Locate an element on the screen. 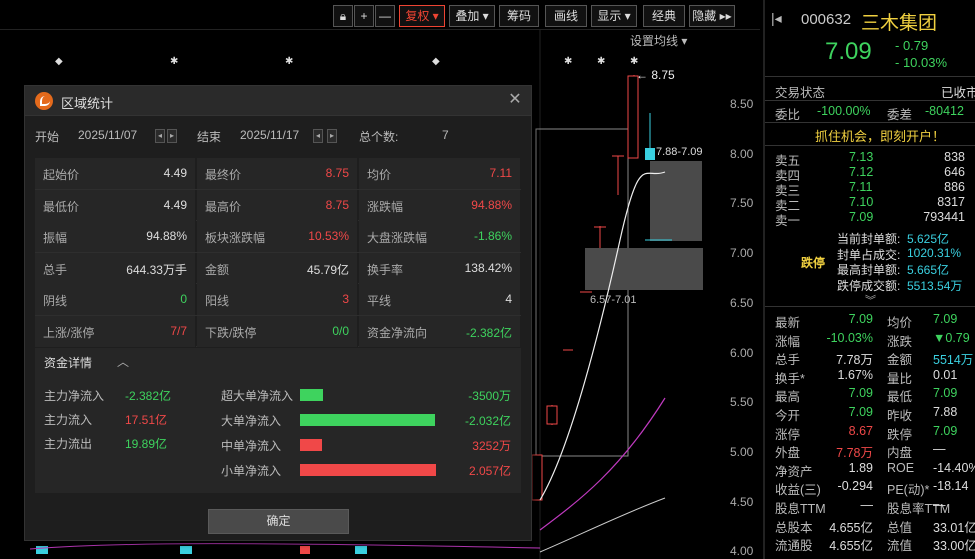 The width and height of the screenshot is (975, 559). quote-detail-value: -14.40% is located at coordinates (954, 467).